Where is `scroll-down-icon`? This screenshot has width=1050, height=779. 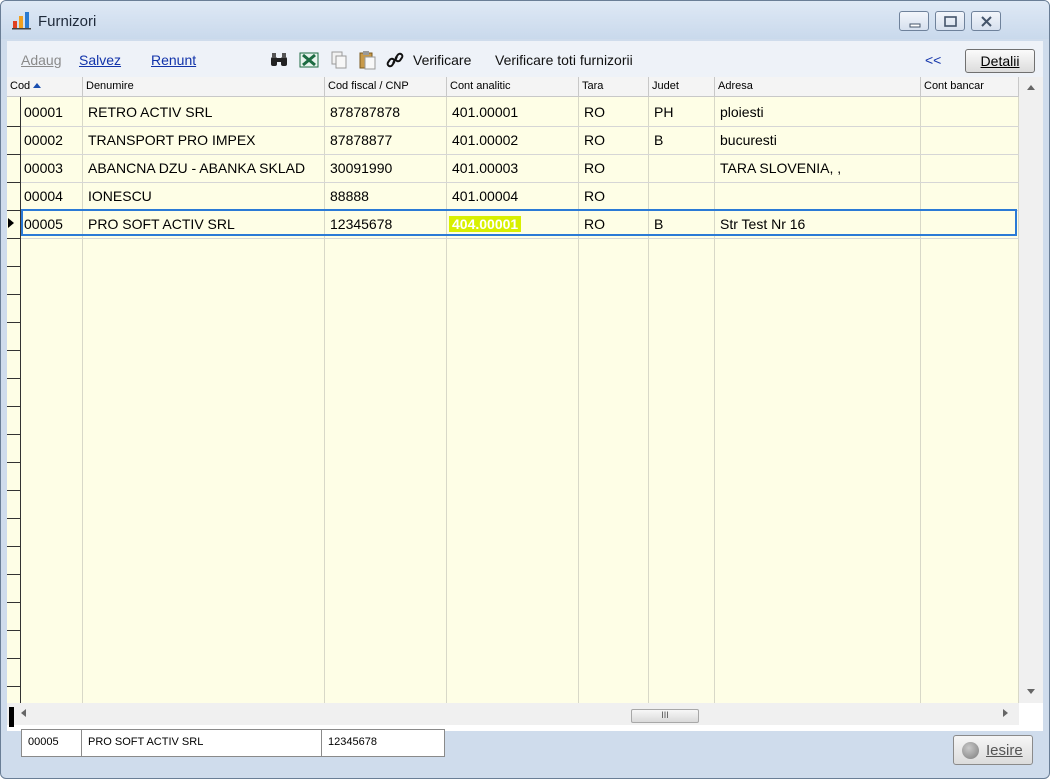 scroll-down-icon is located at coordinates (1031, 691).